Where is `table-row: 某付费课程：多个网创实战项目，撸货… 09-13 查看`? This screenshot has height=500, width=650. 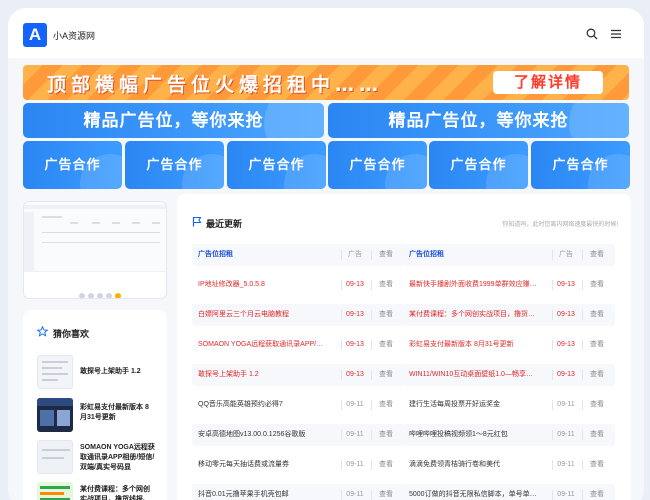
table-row: 某付费课程：多个网创实战项目，撸货… 09-13 查看 is located at coordinates (509, 315).